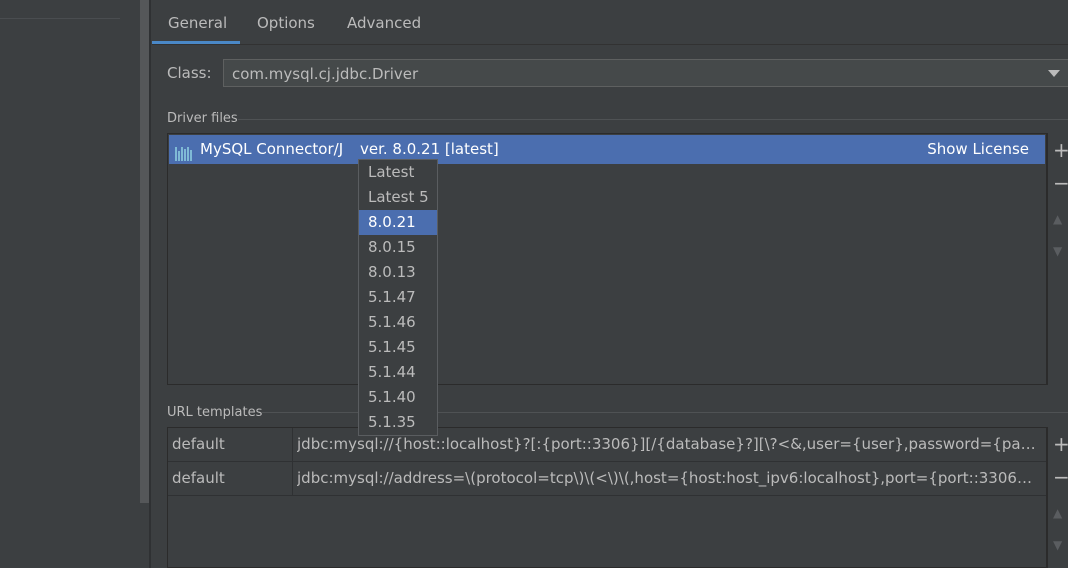 Image resolution: width=1068 pixels, height=568 pixels. What do you see at coordinates (398, 397) in the screenshot?
I see `dropdown-option: 5.1.40` at bounding box center [398, 397].